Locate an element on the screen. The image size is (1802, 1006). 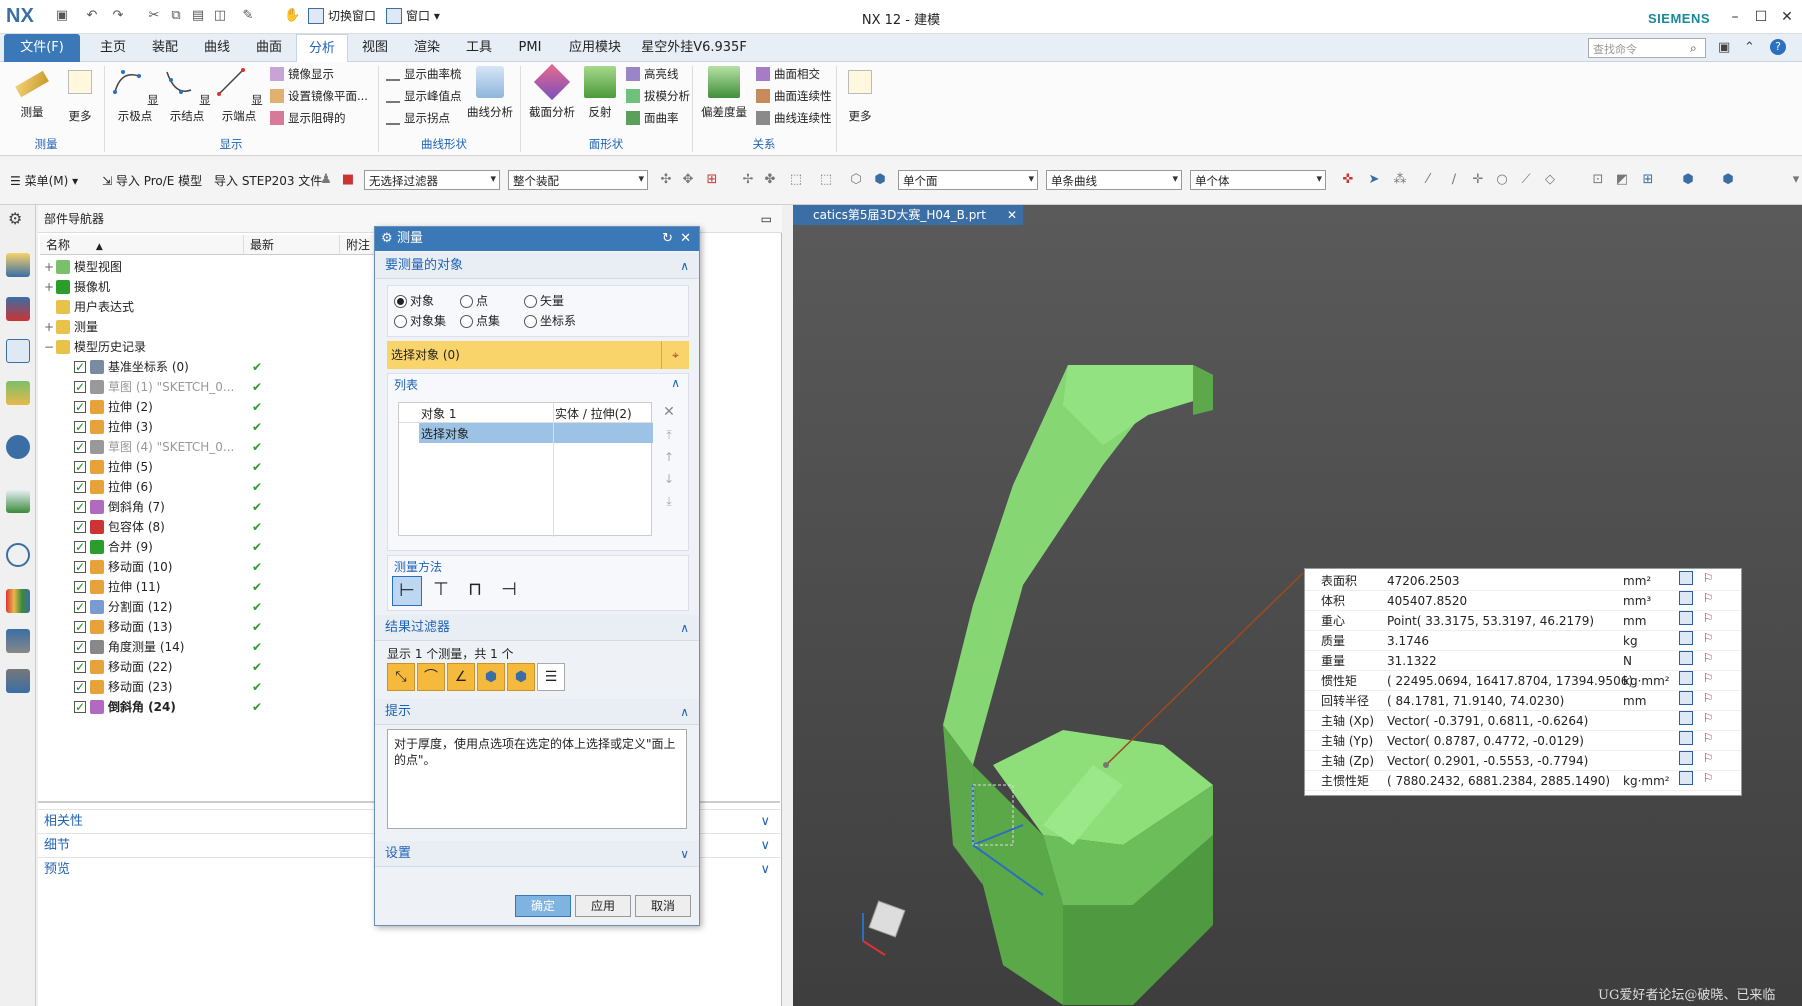
menu-render: 渲染 is located at coordinates (427, 48).